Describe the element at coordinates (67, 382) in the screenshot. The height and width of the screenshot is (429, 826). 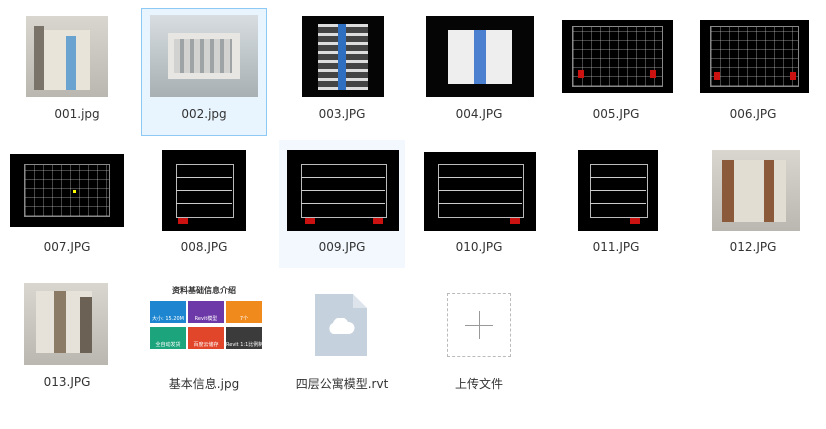
I see `file-name: 013.JPG` at that location.